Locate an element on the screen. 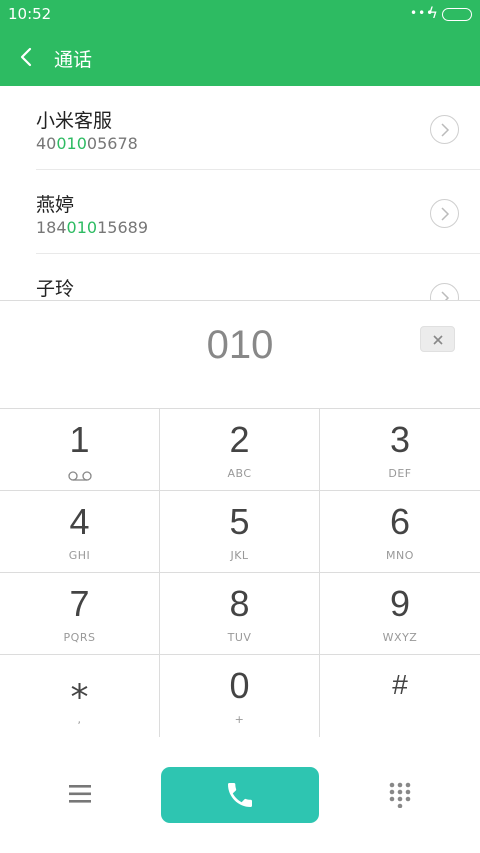 The width and height of the screenshot is (480, 853). app-header: 通话 is located at coordinates (240, 57).